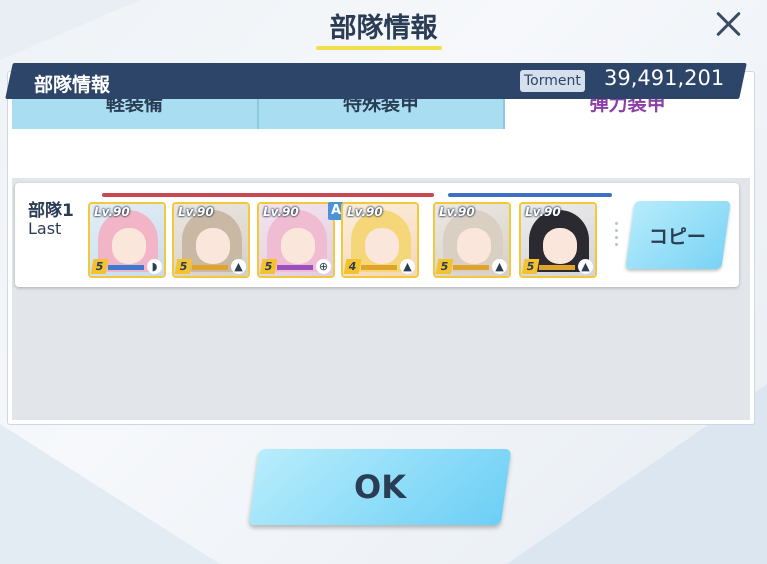 This screenshot has width=767, height=564. Describe the element at coordinates (323, 266) in the screenshot. I see `target-icon: ⊕` at that location.